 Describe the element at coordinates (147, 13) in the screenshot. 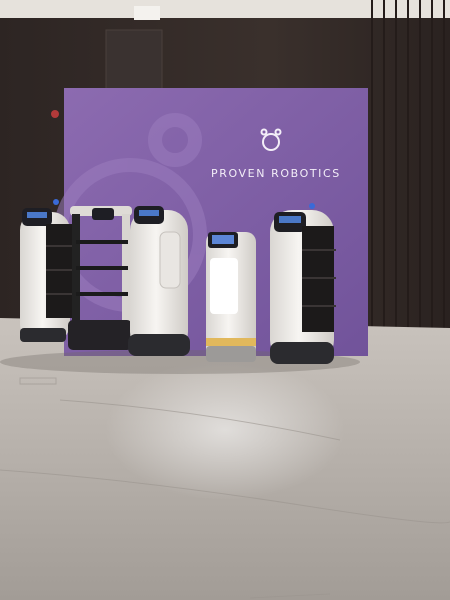

I see `ceiling-light` at that location.